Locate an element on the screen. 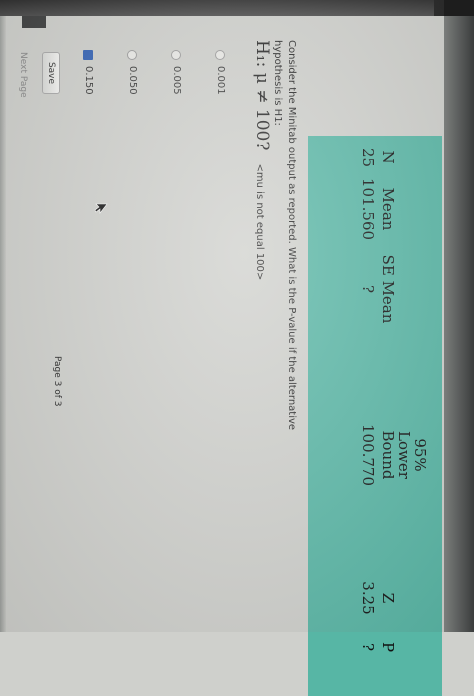  hypothesis-line: H₁: μ ≠ 100? <mu is not equal 100> is located at coordinates (262, 160).